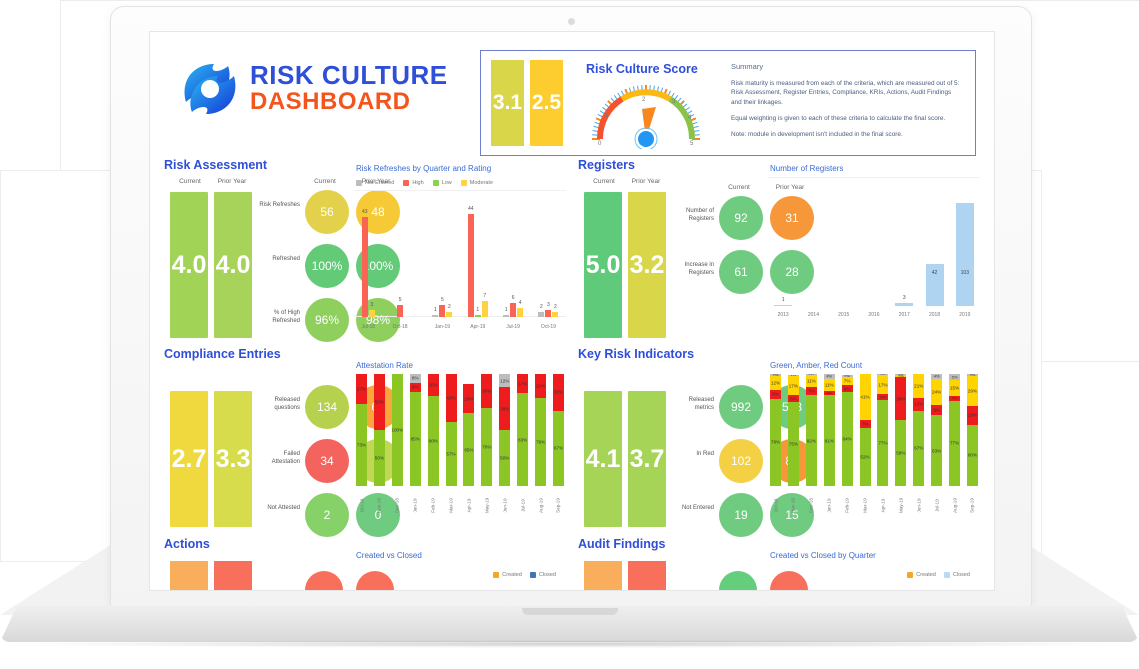 The height and width of the screenshot is (669, 1139). I want to click on stacked-bar: 20% 80% Feb-19, so click(433, 443).